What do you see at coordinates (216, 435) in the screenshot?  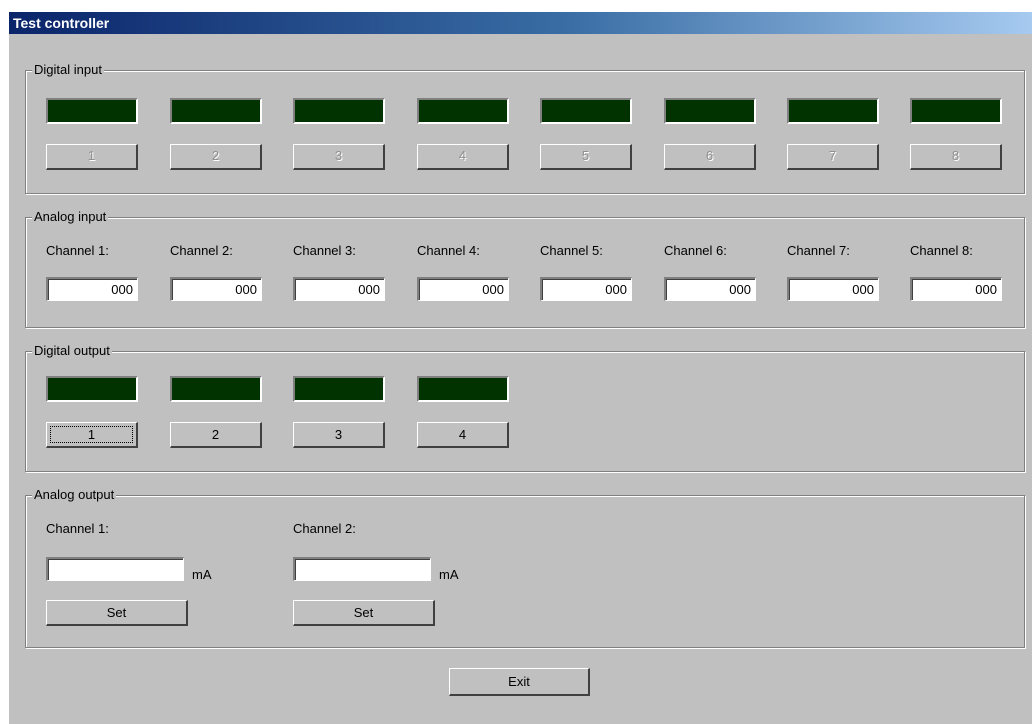 I see `digital-output-button-2: 2` at bounding box center [216, 435].